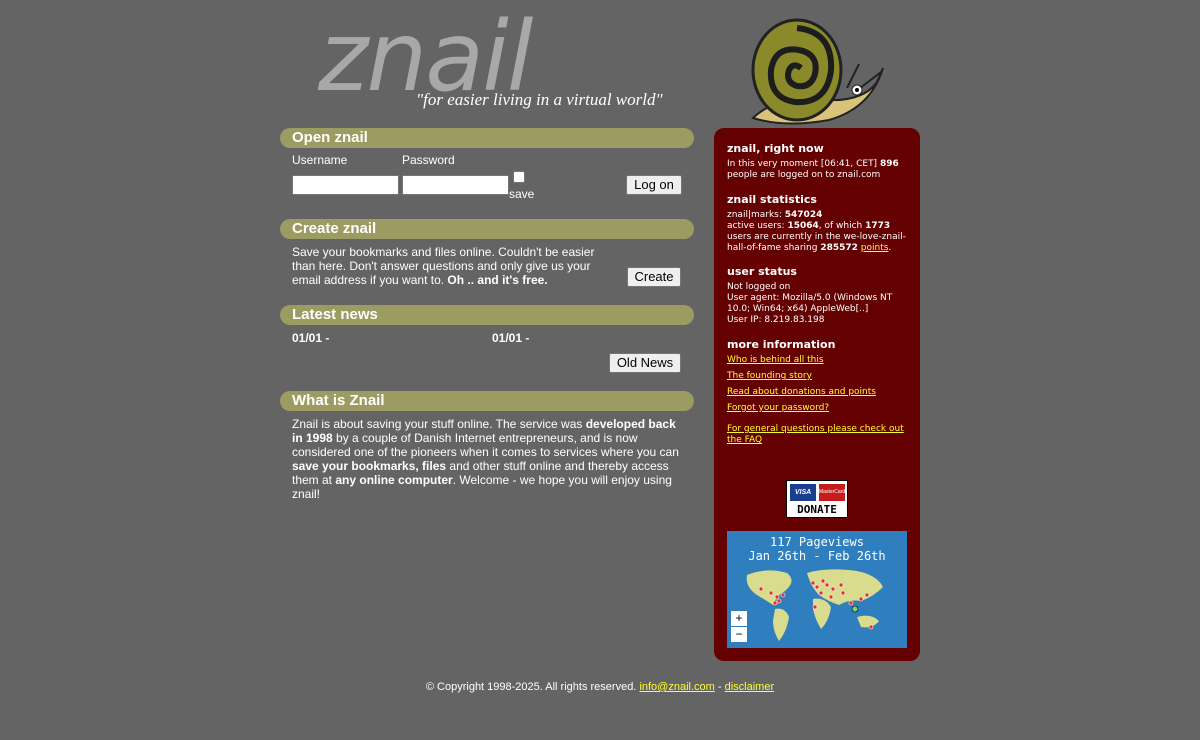 The width and height of the screenshot is (1200, 740). What do you see at coordinates (814, 605) in the screenshot?
I see `world-map-icon` at bounding box center [814, 605].